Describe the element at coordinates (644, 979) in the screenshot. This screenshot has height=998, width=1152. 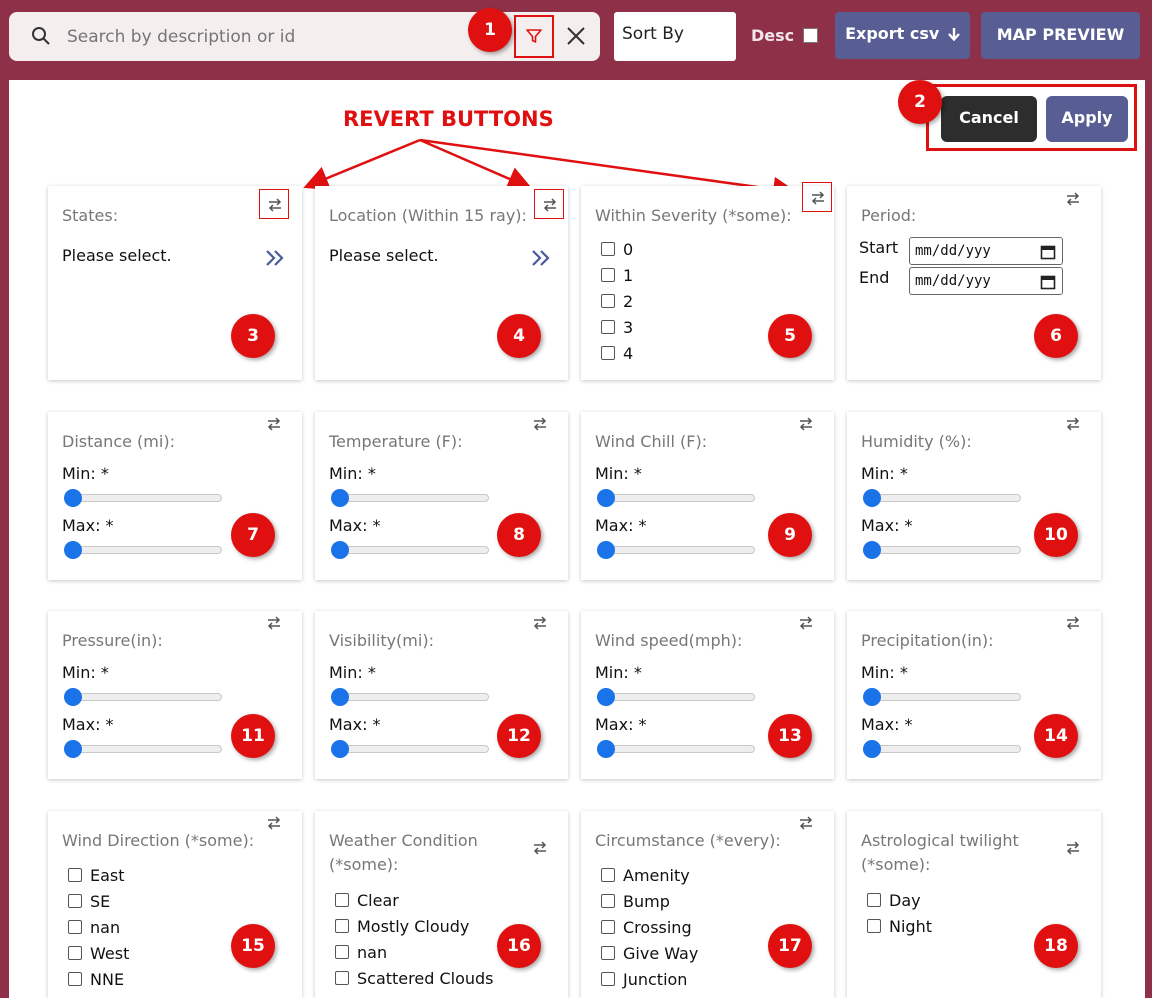
I see `circumstance-option: Junction` at that location.